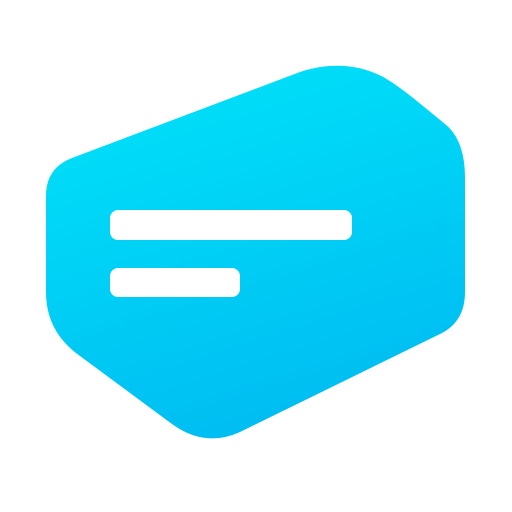  I want to click on text-line-short, so click(175, 282).